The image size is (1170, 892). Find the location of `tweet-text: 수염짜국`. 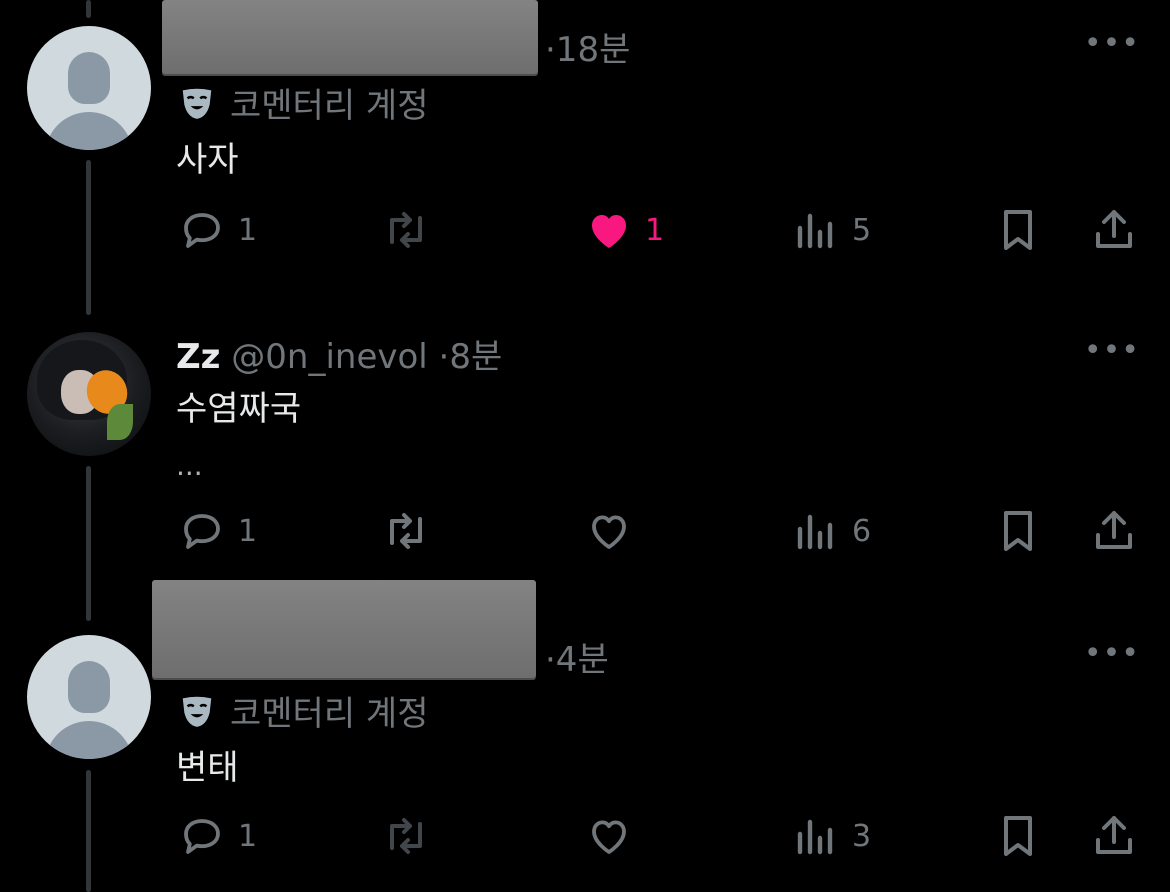

tweet-text: 수염짜국 is located at coordinates (239, 409).